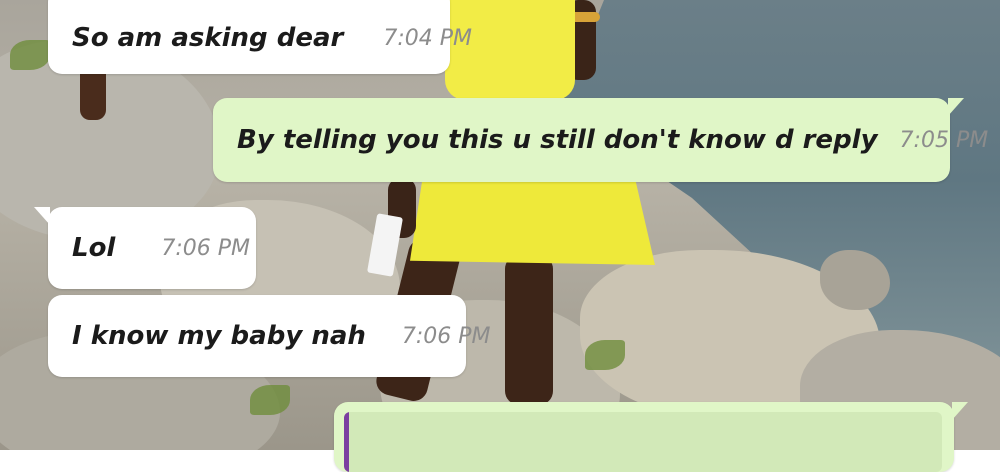 The width and height of the screenshot is (1000, 472). I want to click on message-bubble-incoming: I know my baby nah 7:06 PM, so click(269, 336).